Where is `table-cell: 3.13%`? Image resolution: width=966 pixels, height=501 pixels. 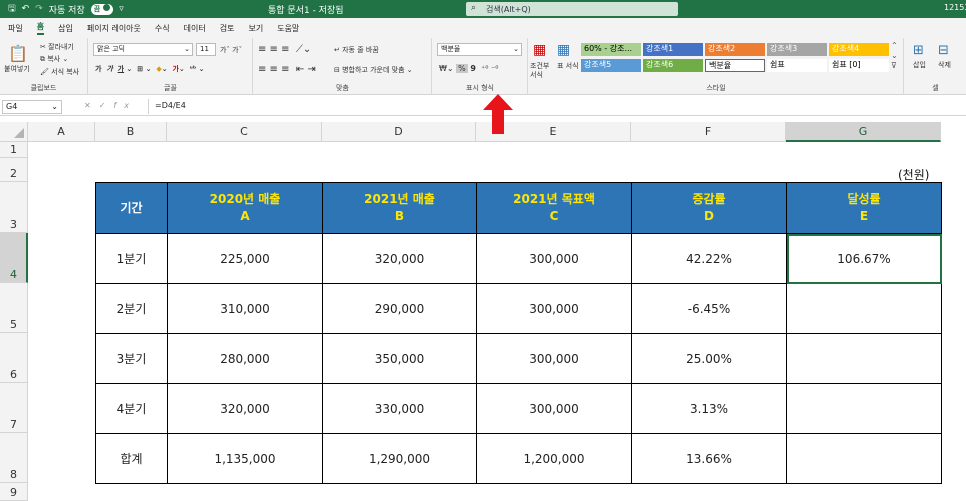 table-cell: 3.13% is located at coordinates (709, 408).